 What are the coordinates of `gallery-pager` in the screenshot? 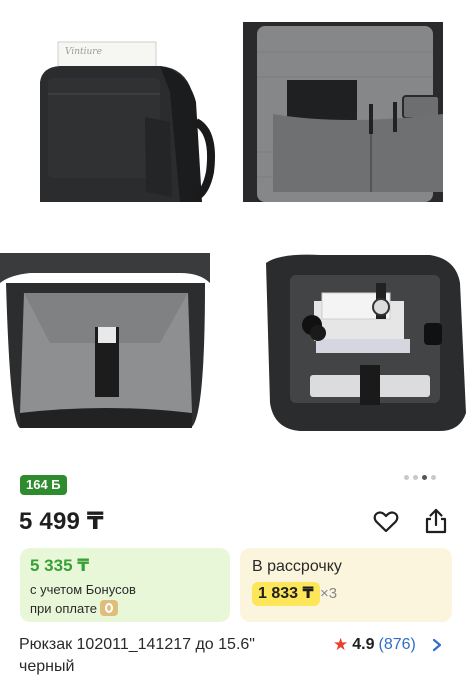 It's located at (420, 477).